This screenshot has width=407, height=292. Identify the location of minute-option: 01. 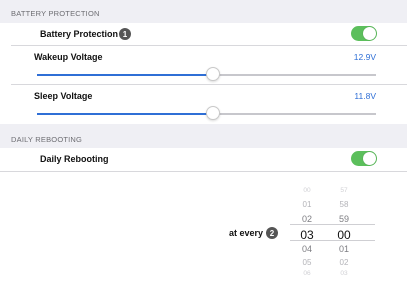
(344, 249).